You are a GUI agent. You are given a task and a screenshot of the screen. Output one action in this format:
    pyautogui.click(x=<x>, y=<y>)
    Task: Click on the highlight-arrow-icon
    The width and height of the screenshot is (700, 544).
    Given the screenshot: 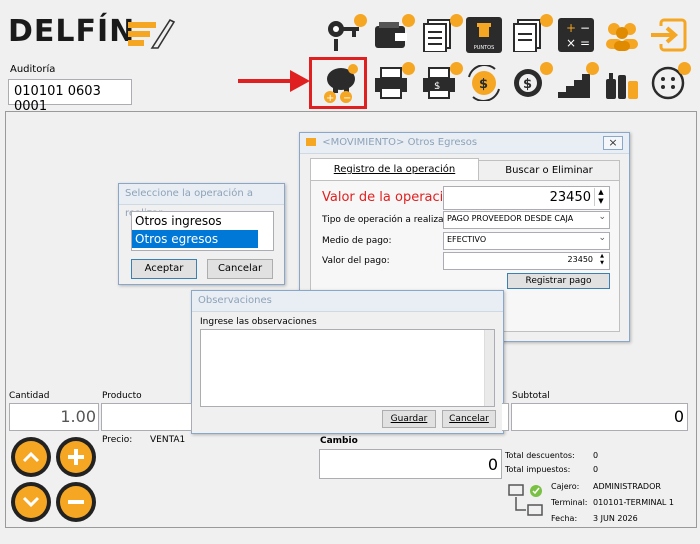 What is the action you would take?
    pyautogui.click(x=274, y=83)
    